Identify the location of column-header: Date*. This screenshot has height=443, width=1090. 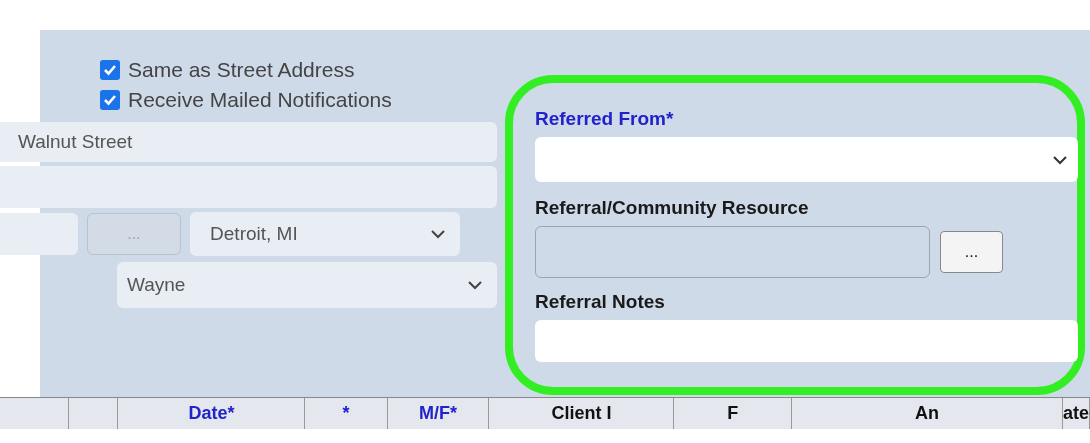
(212, 413).